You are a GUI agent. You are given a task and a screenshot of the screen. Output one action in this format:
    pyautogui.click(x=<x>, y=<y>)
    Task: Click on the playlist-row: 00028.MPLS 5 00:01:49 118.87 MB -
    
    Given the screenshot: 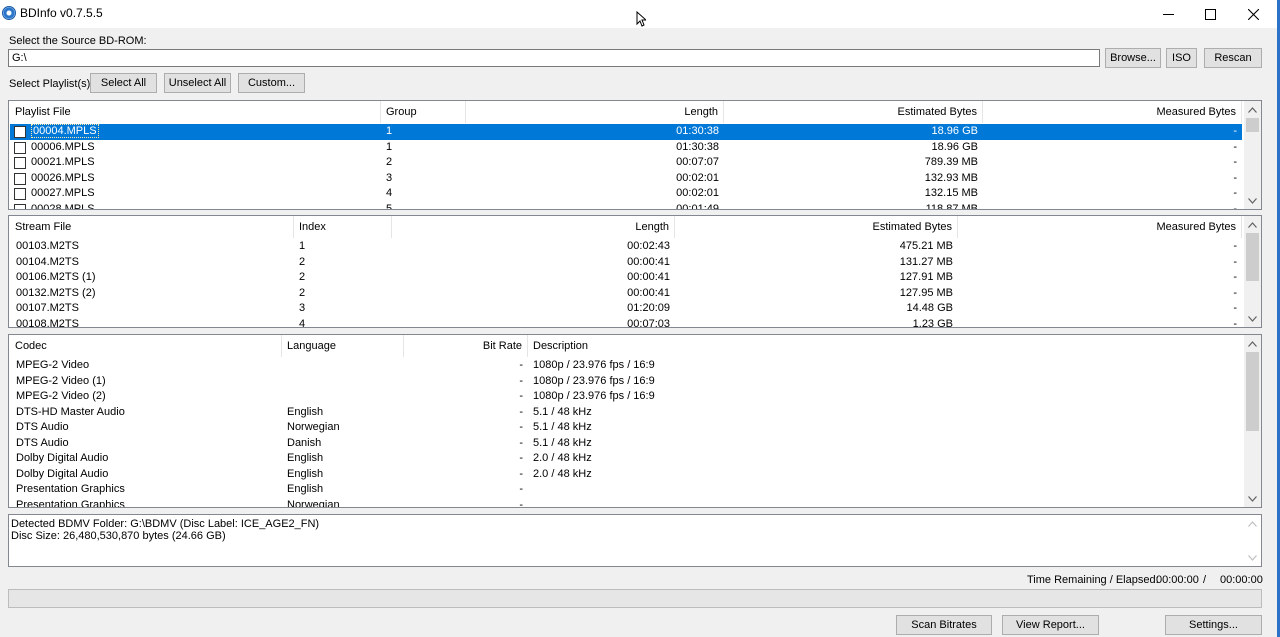 What is the action you would take?
    pyautogui.click(x=626, y=205)
    